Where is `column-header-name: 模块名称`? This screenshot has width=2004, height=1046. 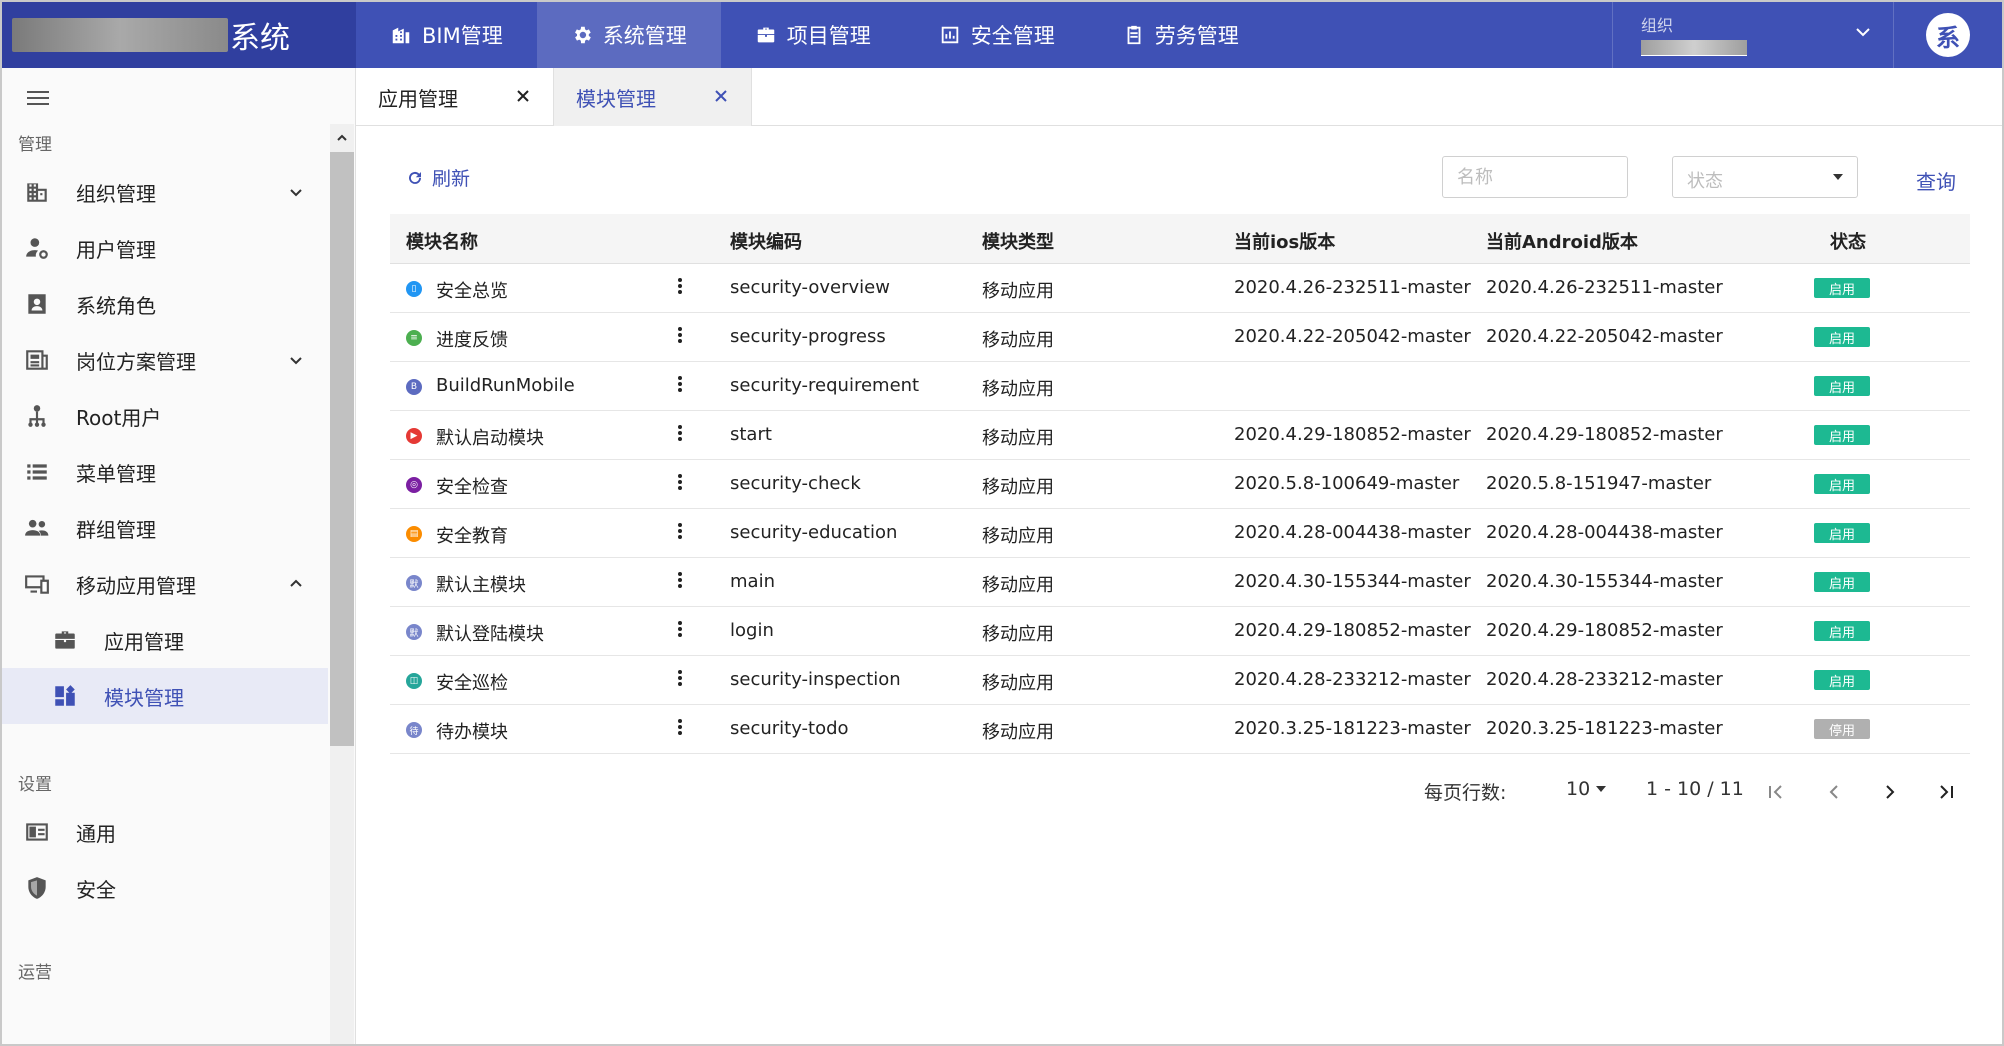 column-header-name: 模块名称 is located at coordinates (442, 241).